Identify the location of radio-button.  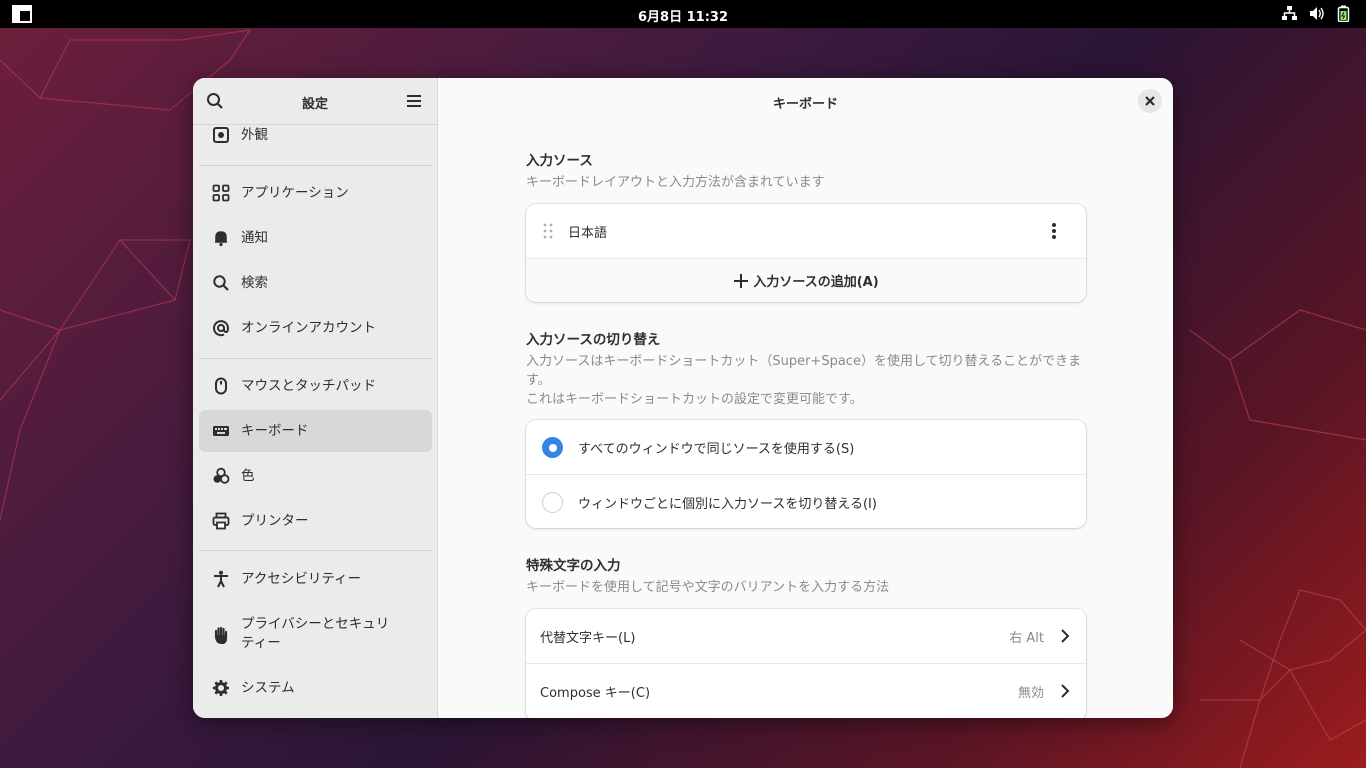
(552, 502).